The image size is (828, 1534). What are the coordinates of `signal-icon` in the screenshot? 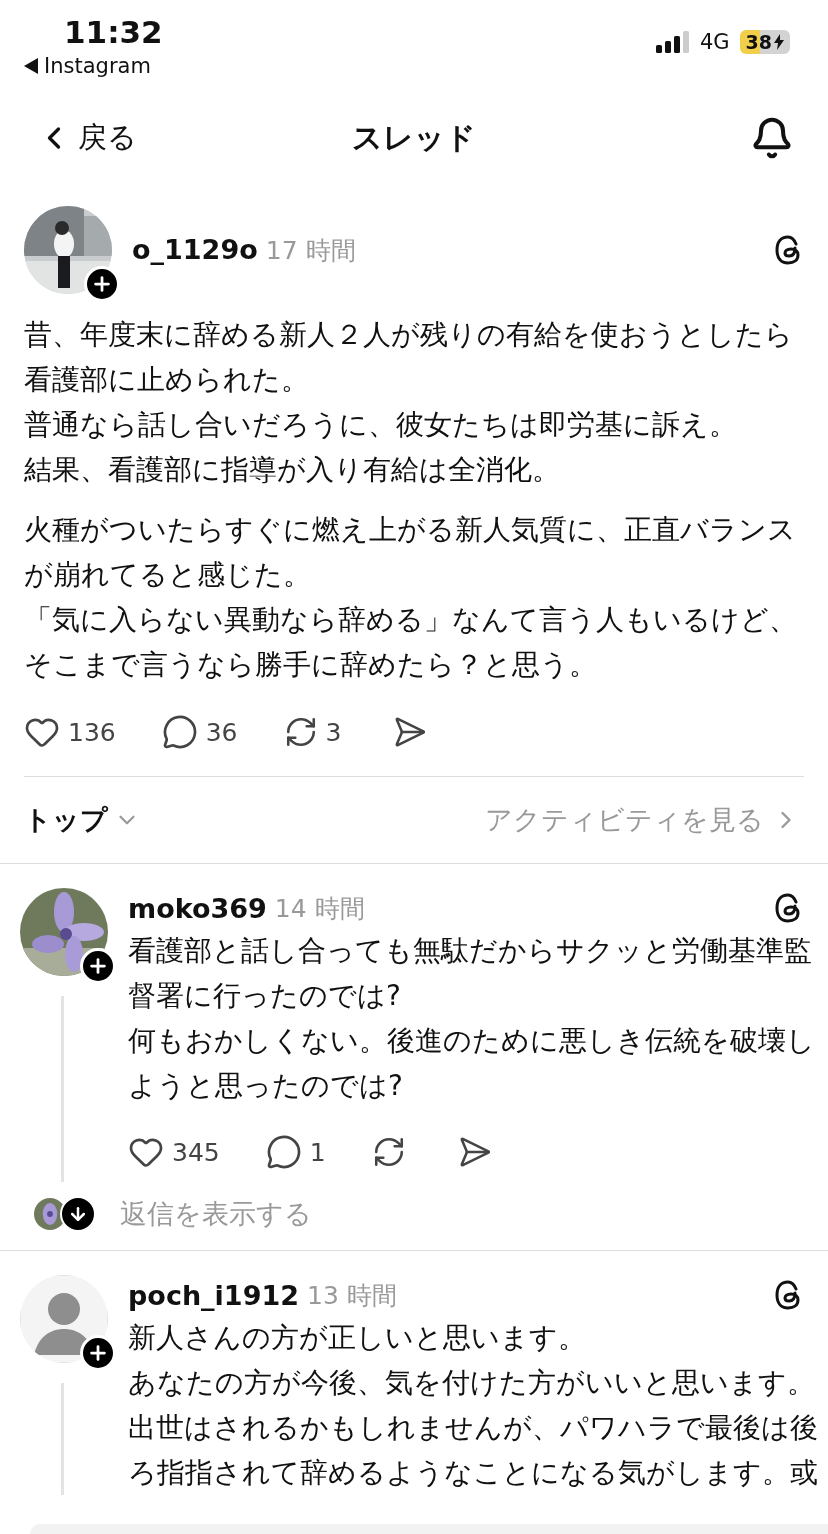 It's located at (672, 42).